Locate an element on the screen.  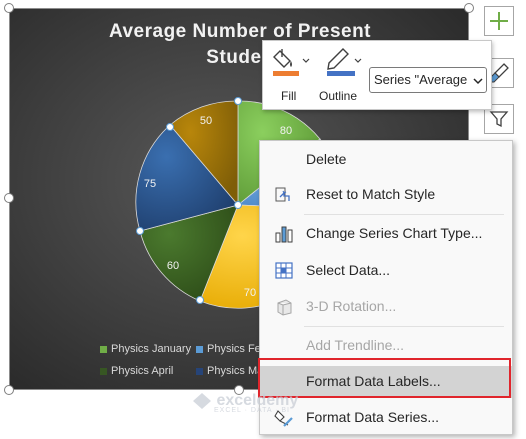
chart-elements-button is located at coordinates (499, 21).